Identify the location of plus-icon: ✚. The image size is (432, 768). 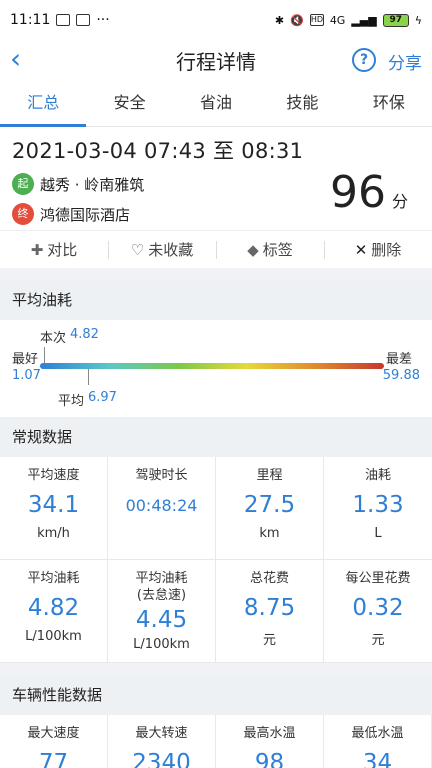
(37, 250).